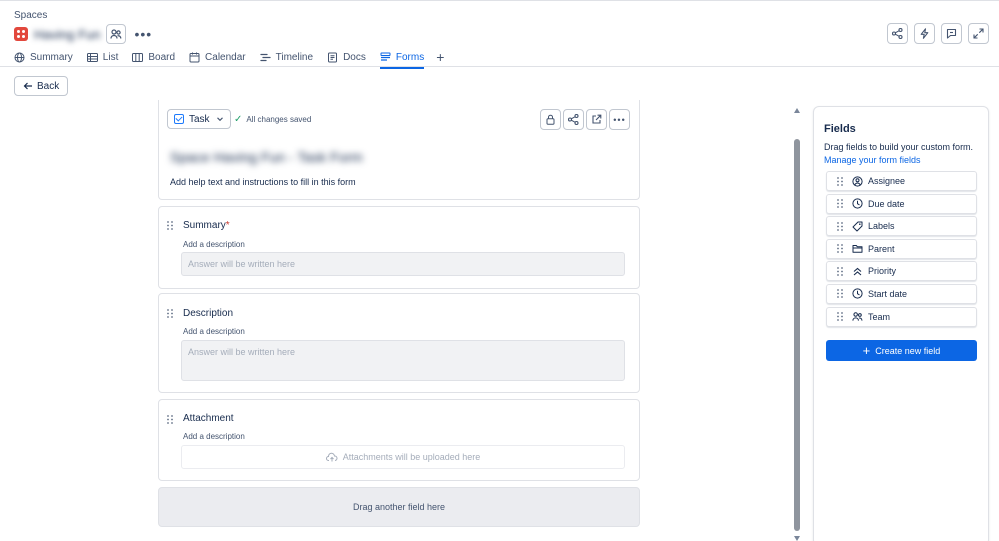 This screenshot has height=541, width=999. I want to click on expand-icon, so click(978, 33).